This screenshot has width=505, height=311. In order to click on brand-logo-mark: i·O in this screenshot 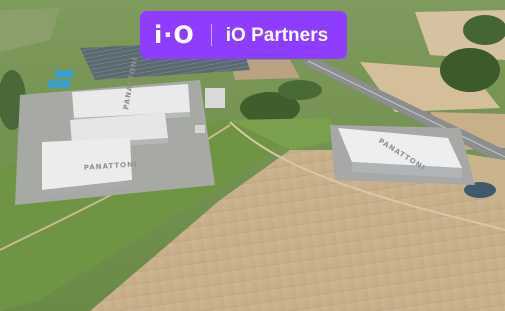, I will do `click(174, 35)`.